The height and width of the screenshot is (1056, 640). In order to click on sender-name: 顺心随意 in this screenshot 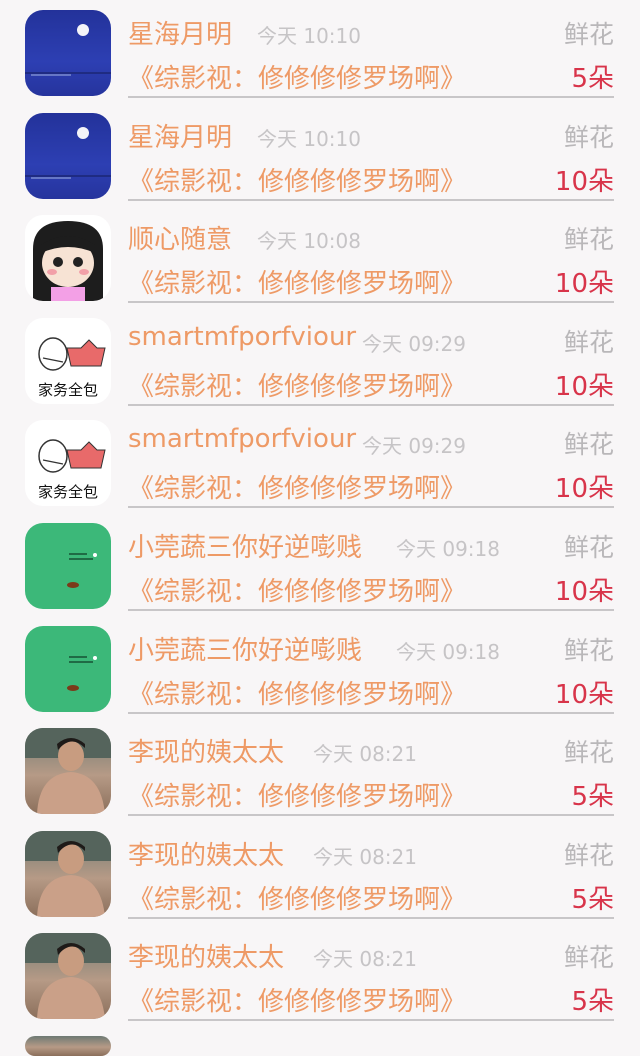, I will do `click(180, 240)`.